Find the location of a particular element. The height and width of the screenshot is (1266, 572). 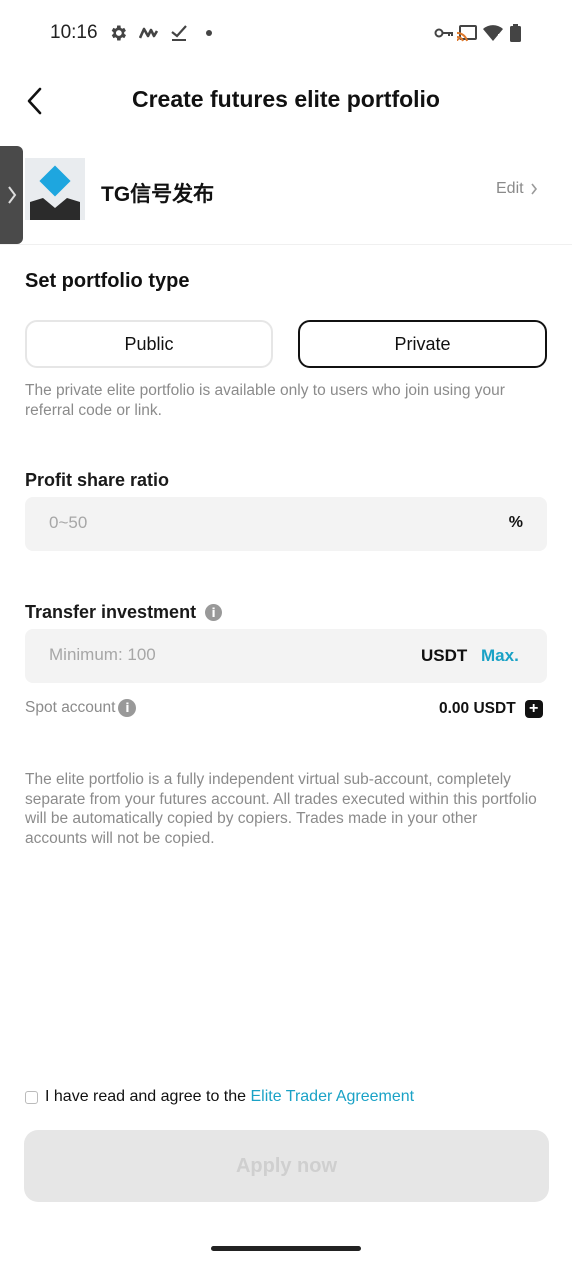

key-icon is located at coordinates (444, 33).